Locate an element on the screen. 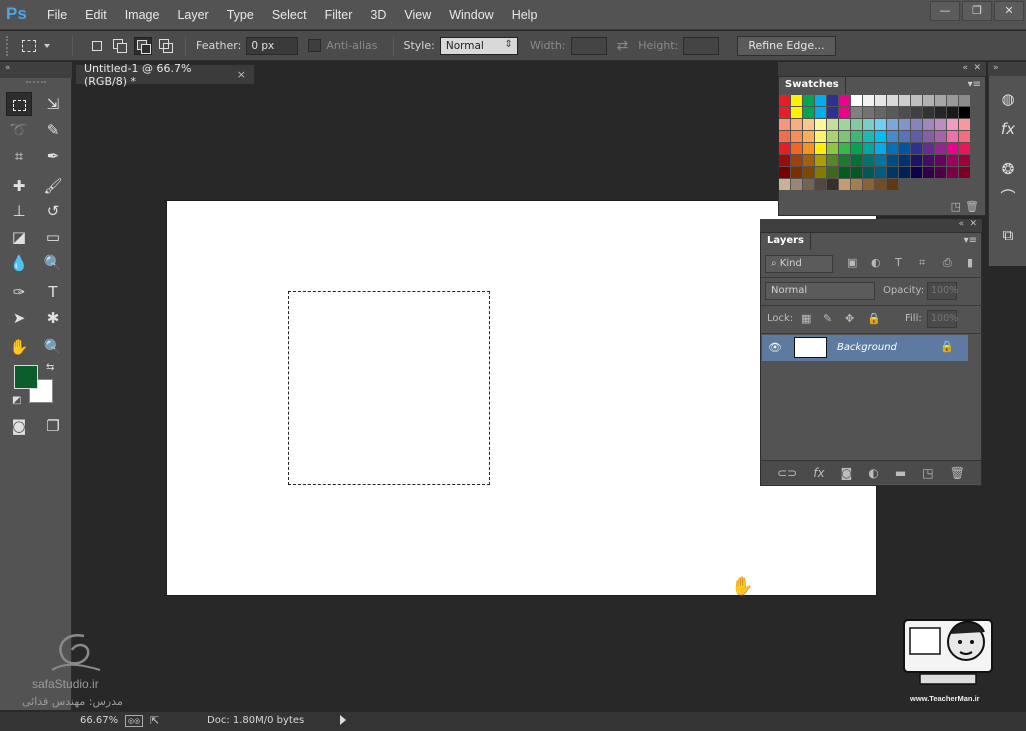 This screenshot has height=731, width=1026. shape-filter-icon: ⌗ is located at coordinates (922, 263).